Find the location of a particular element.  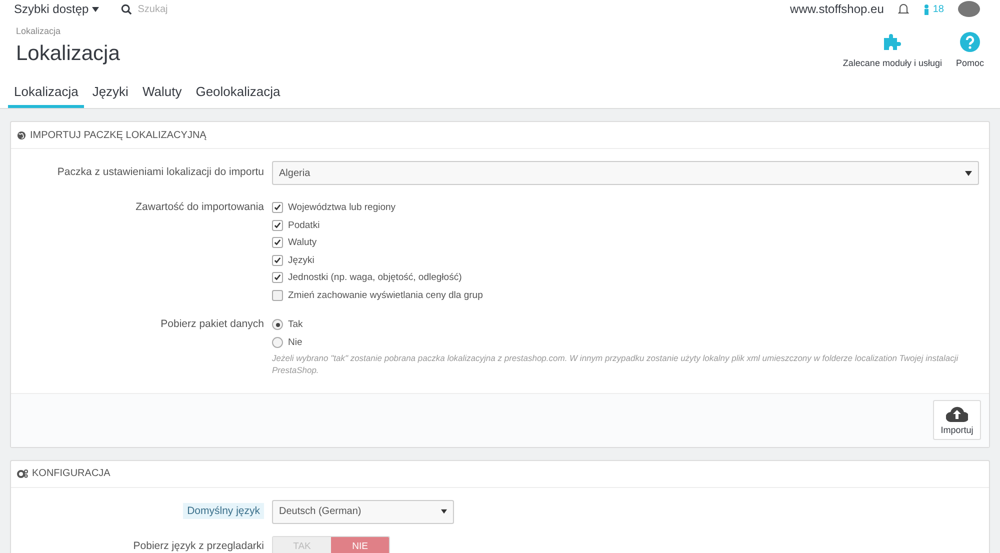

checkbox-option: Jednostki (np. waga, objętość, odległość) is located at coordinates (630, 277).